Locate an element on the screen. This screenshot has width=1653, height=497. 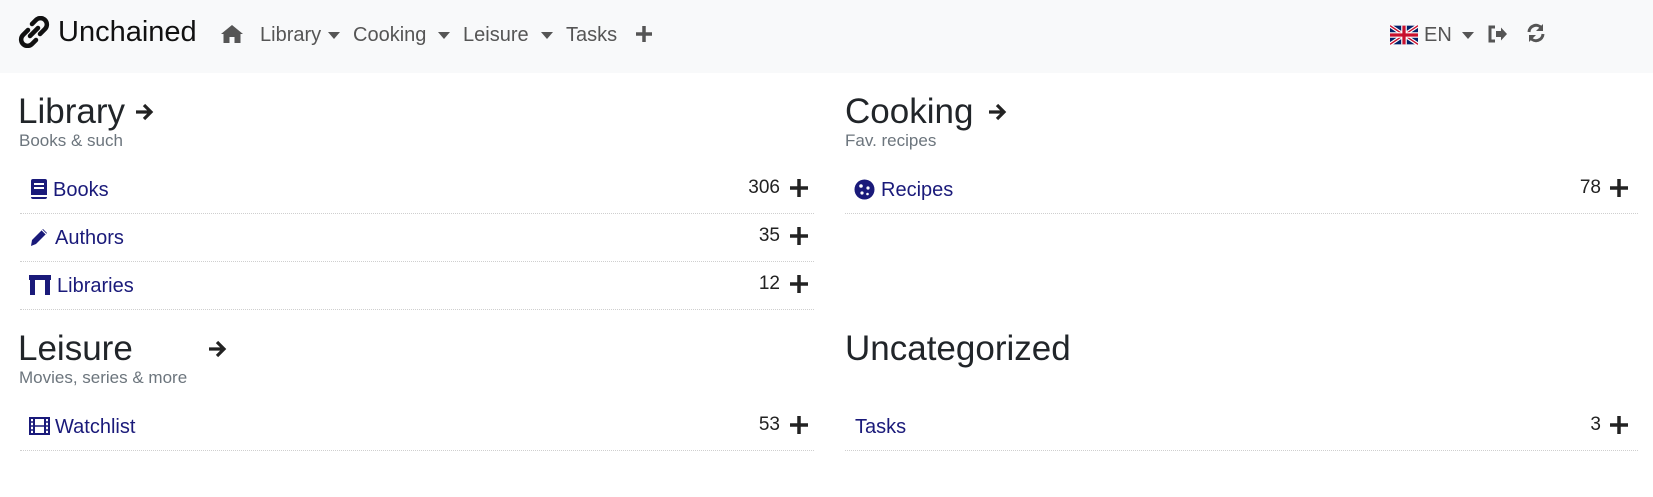
section-title: Library is located at coordinates (71, 111).